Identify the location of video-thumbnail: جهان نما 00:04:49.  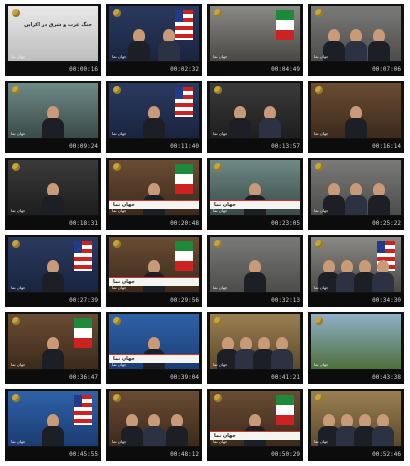
(255, 40).